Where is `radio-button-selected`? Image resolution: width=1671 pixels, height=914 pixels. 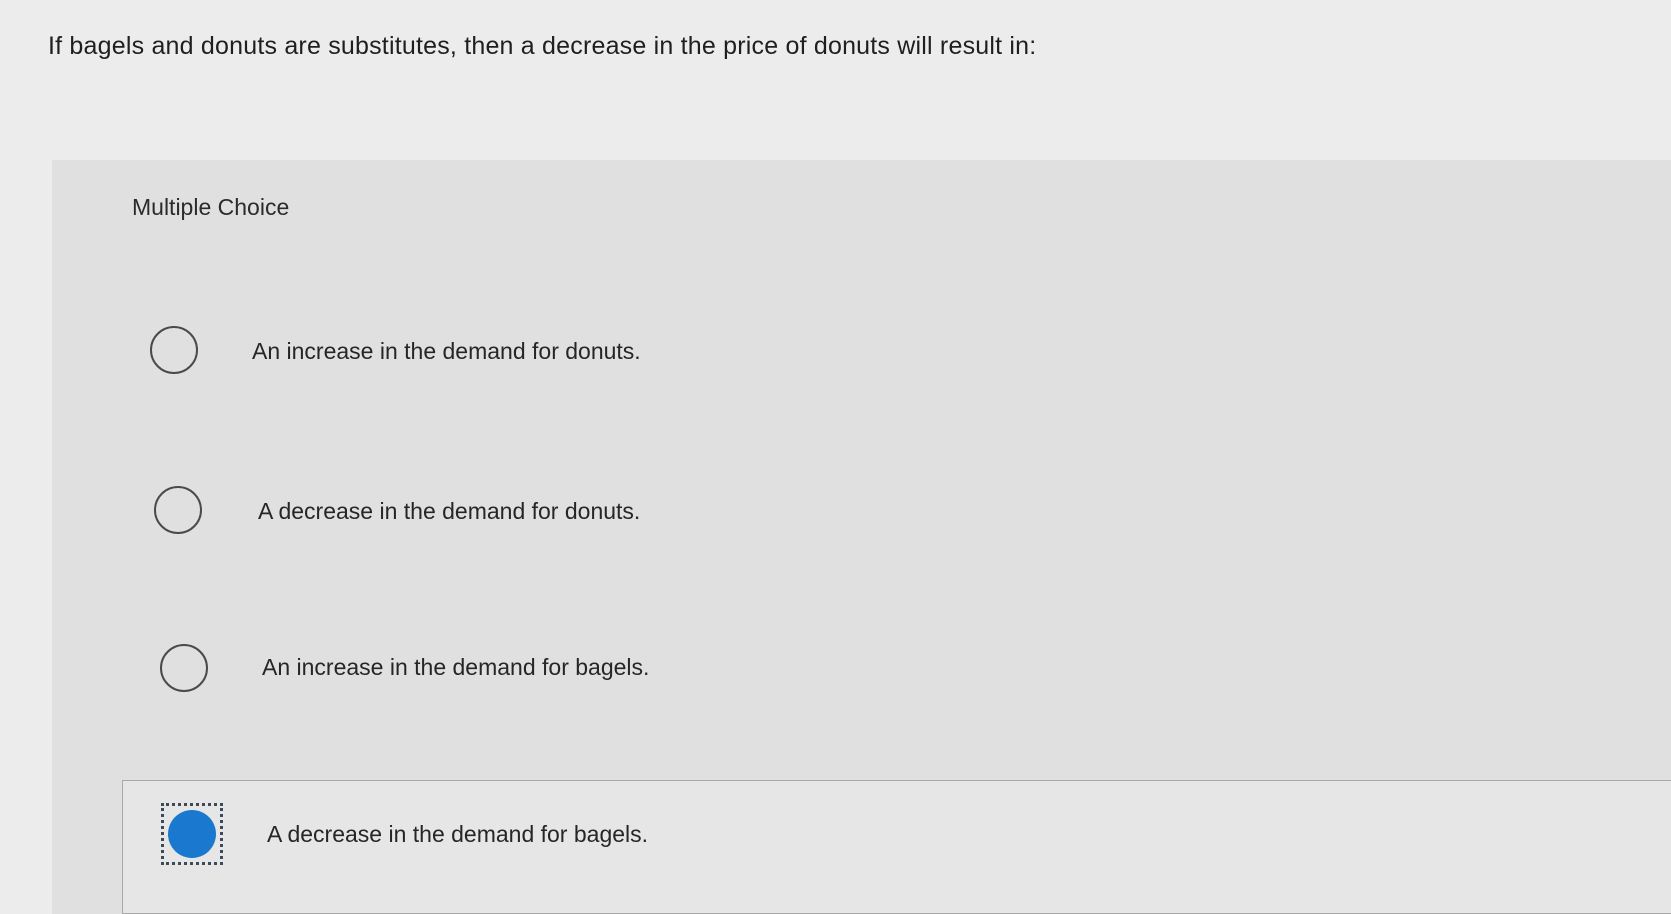 radio-button-selected is located at coordinates (192, 834).